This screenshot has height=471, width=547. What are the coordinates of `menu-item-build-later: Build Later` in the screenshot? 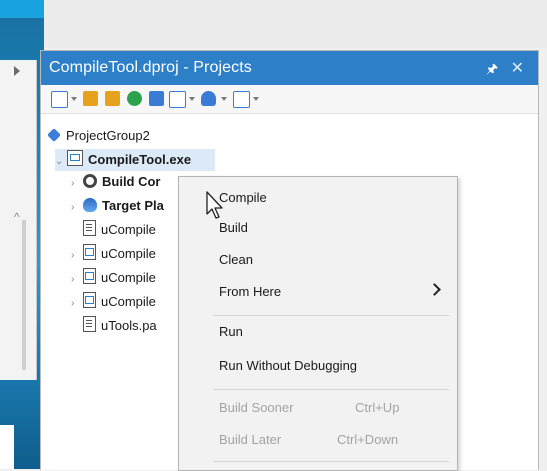 It's located at (250, 440).